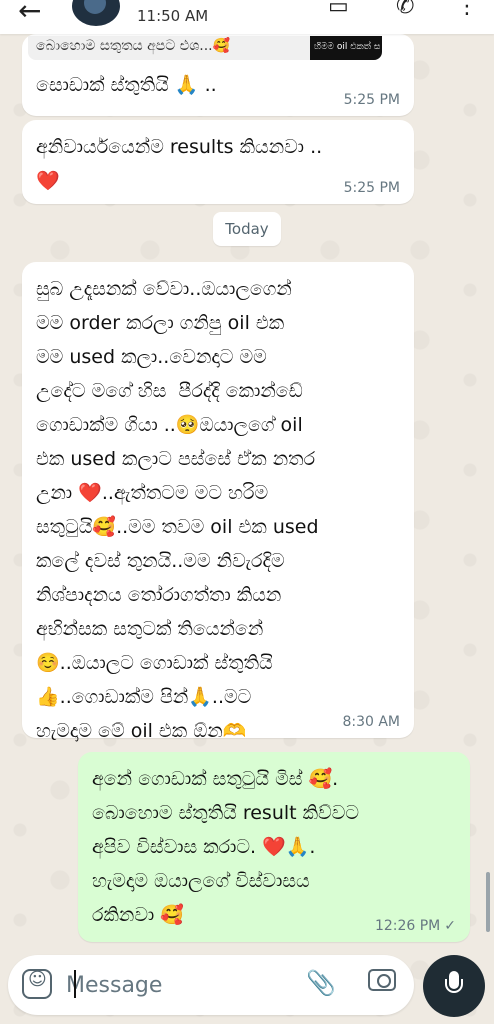  What do you see at coordinates (450, 926) in the screenshot?
I see `sent-check-icon: ✓` at bounding box center [450, 926].